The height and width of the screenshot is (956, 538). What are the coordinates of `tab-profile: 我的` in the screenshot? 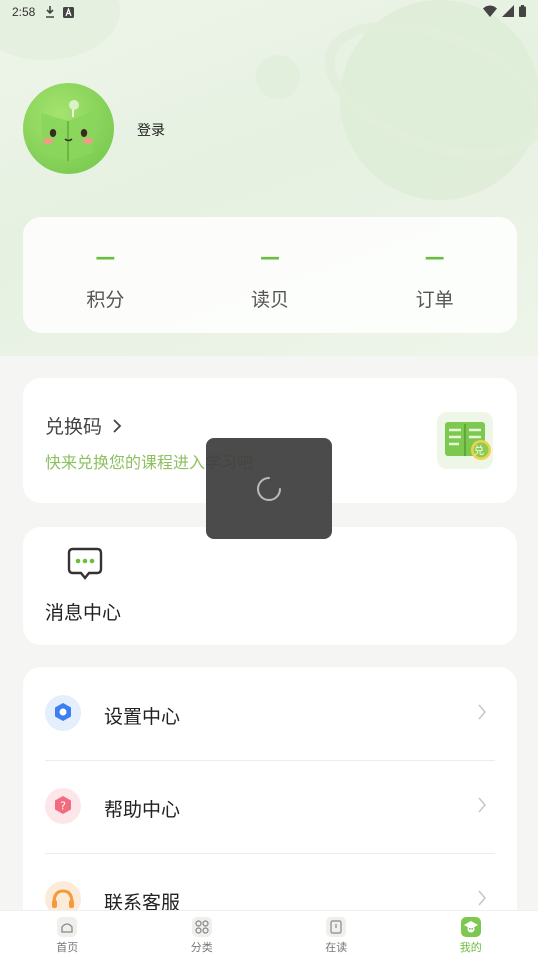 It's located at (471, 933).